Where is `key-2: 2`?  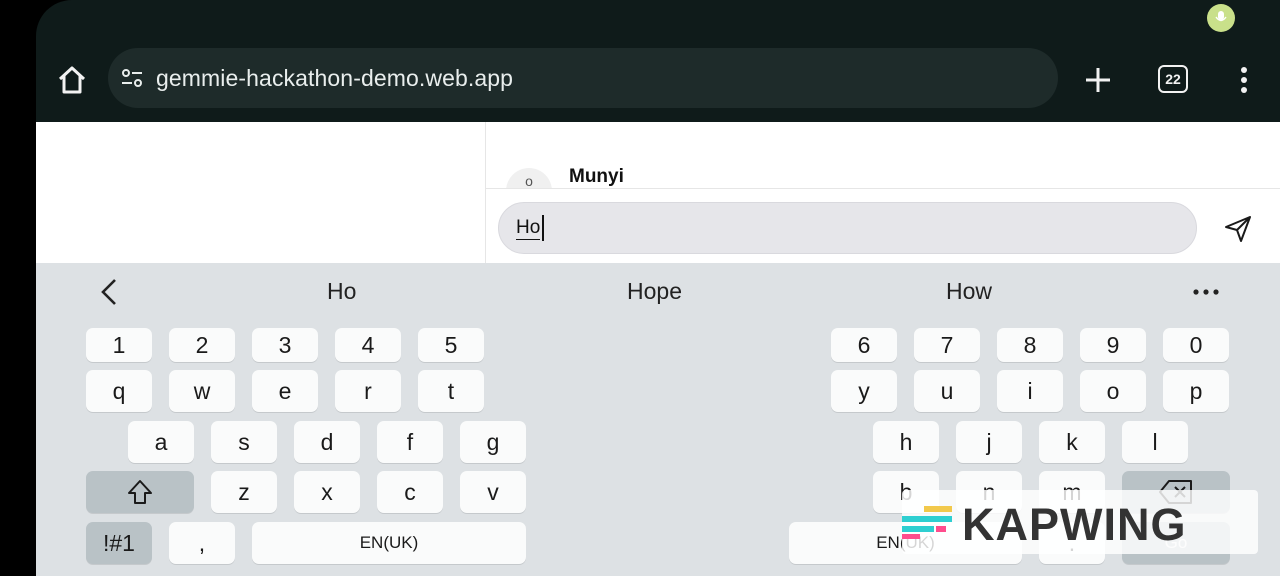 key-2: 2 is located at coordinates (202, 345).